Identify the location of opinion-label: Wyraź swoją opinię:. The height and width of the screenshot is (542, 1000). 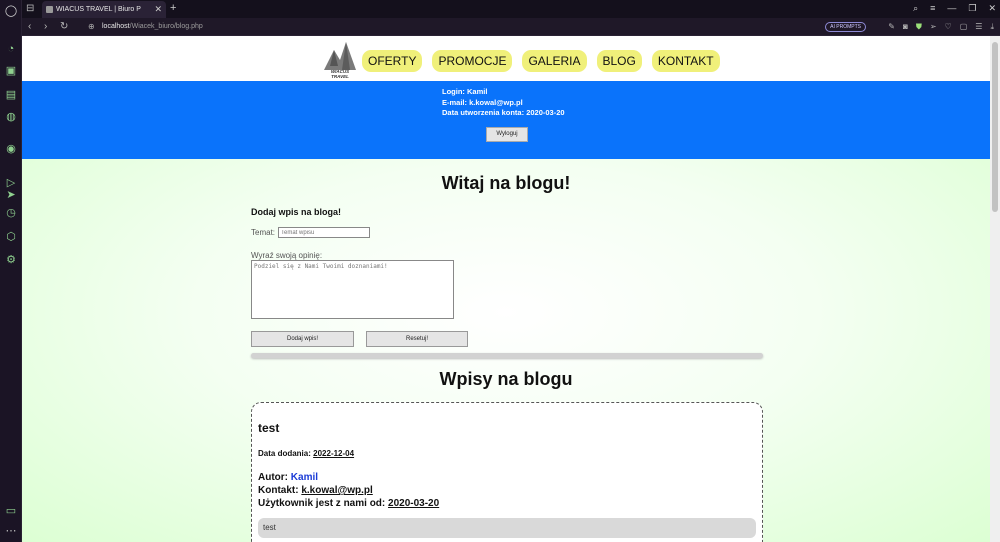
(287, 255).